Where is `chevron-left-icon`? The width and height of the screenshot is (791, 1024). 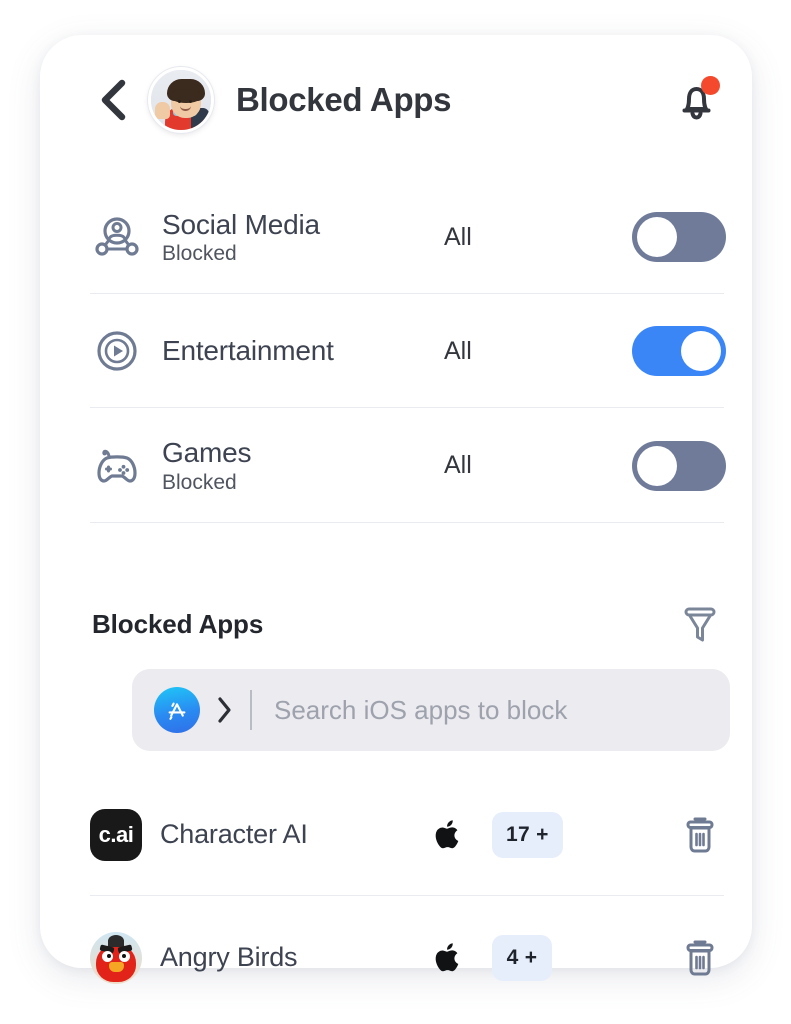 chevron-left-icon is located at coordinates (113, 100).